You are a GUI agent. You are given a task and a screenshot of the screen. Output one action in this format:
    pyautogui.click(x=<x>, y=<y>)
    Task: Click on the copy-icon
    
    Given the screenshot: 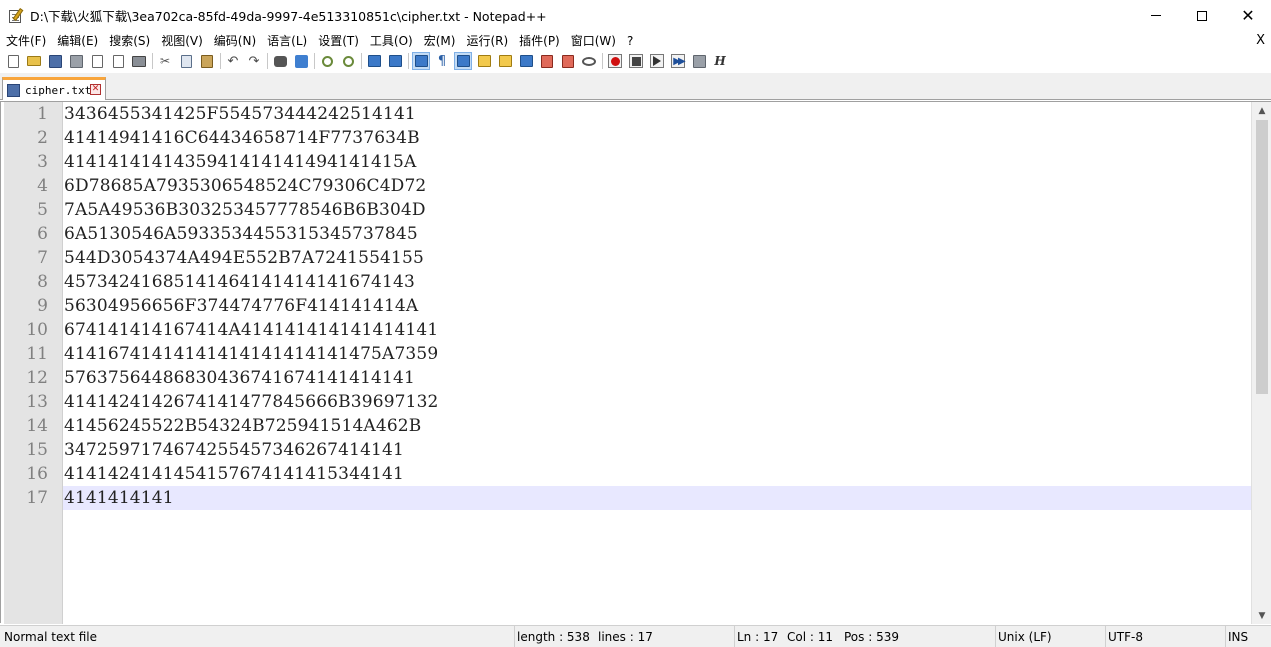 What is the action you would take?
    pyautogui.click(x=186, y=61)
    